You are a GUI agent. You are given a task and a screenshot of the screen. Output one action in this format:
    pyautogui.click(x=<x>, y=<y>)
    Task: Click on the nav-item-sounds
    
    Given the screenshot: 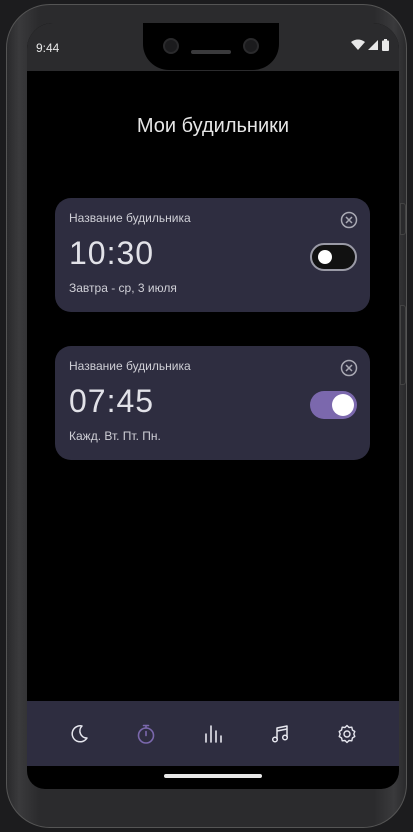 What is the action you would take?
    pyautogui.click(x=280, y=734)
    